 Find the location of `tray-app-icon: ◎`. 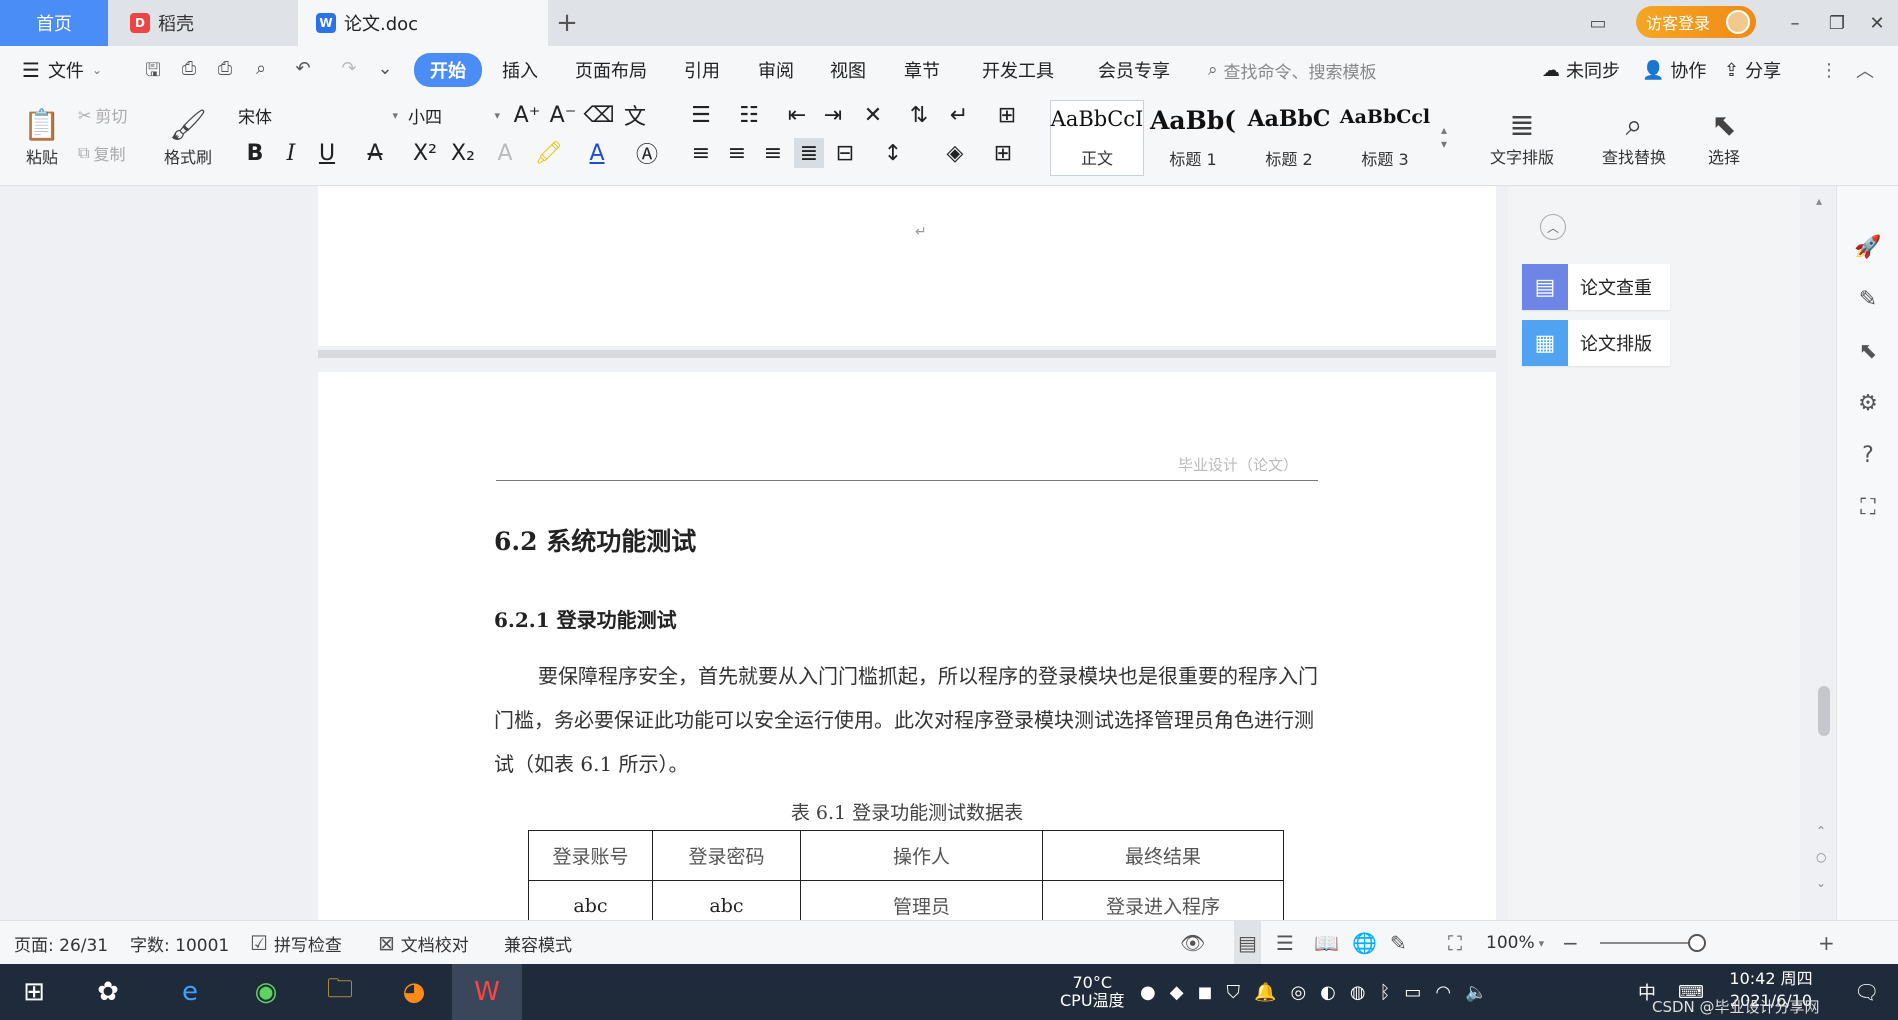

tray-app-icon: ◎ is located at coordinates (1305, 992).